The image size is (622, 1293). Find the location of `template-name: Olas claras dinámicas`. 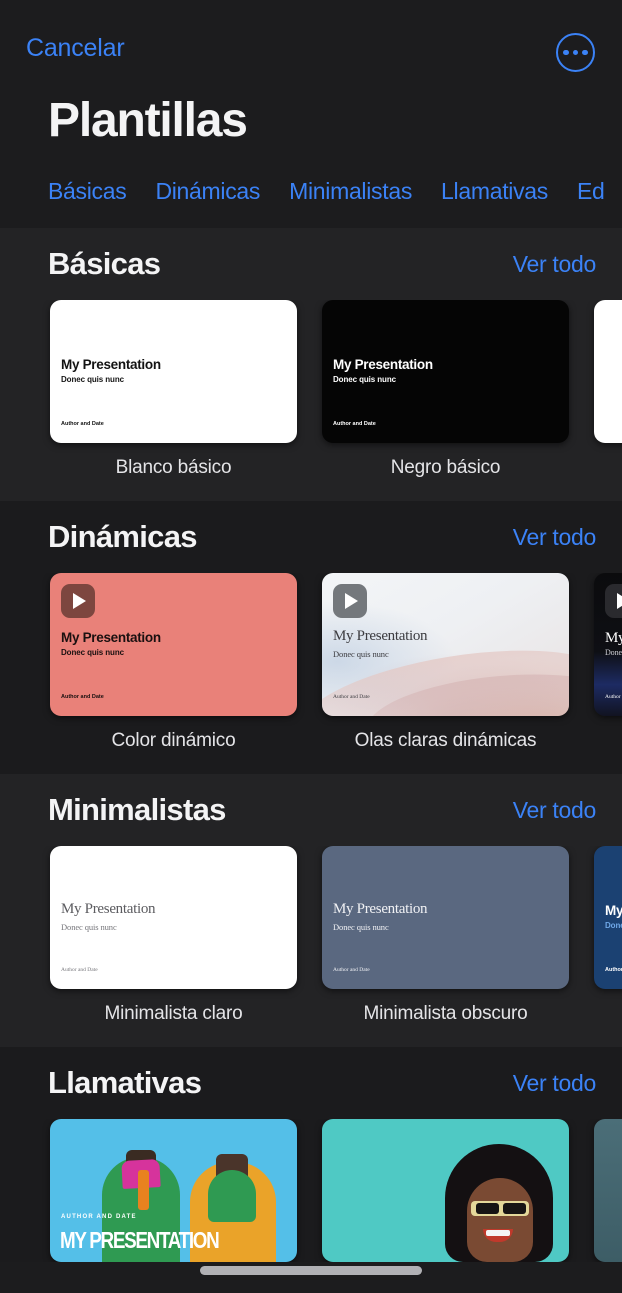

template-name: Olas claras dinámicas is located at coordinates (445, 740).